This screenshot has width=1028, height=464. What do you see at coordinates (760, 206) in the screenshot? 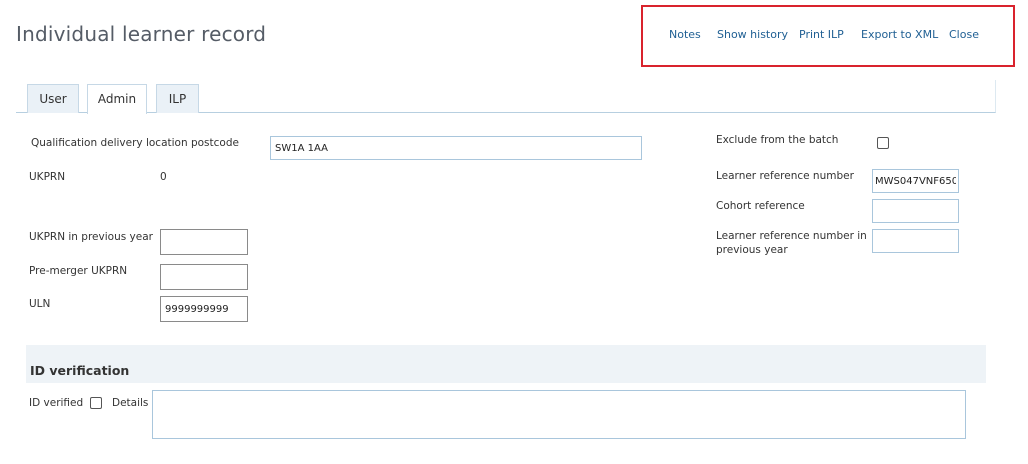
I see `cohort-ref-label: Cohort reference` at bounding box center [760, 206].